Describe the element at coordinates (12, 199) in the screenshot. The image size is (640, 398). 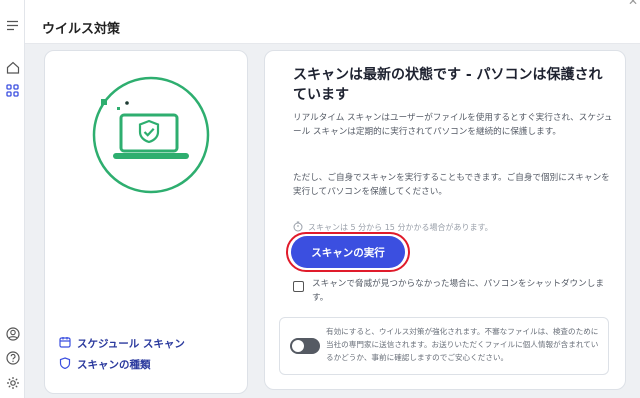
I see `sidebar-rail` at that location.